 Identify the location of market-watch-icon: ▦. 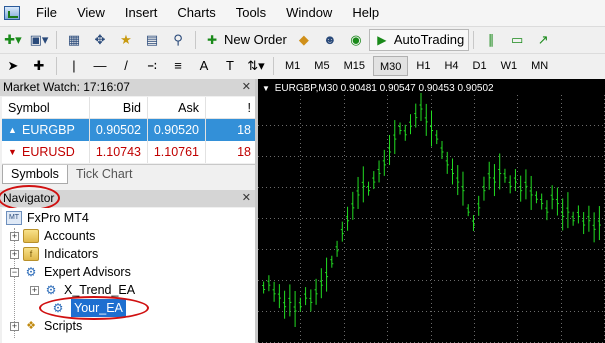
(74, 40).